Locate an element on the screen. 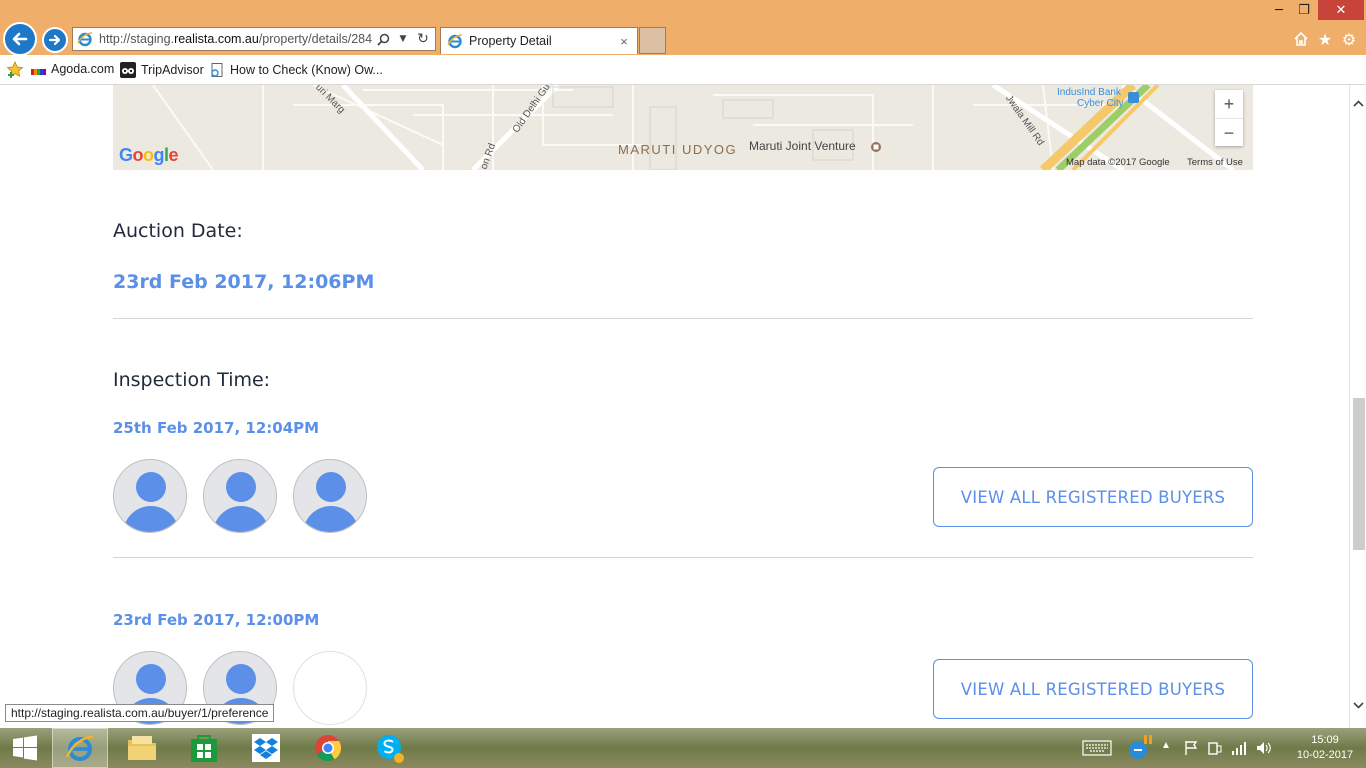  clock-time: 15:09 is located at coordinates (1325, 740).